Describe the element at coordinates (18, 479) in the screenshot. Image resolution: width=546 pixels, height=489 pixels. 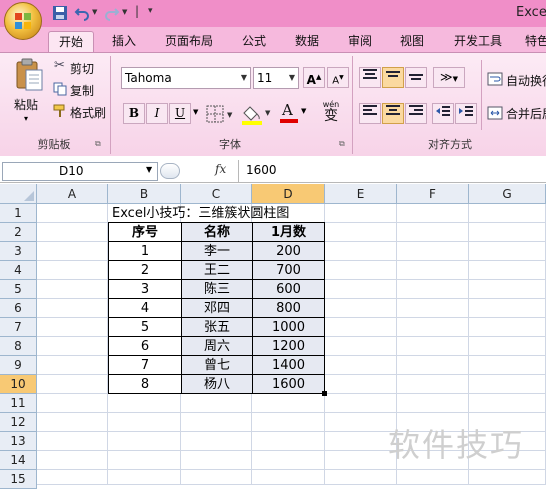
I see `row-header-15: 15` at that location.